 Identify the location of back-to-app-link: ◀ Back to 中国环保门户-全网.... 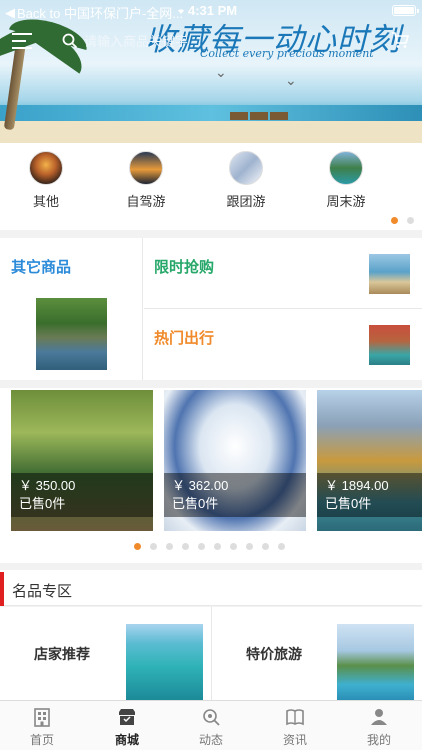
(94, 12).